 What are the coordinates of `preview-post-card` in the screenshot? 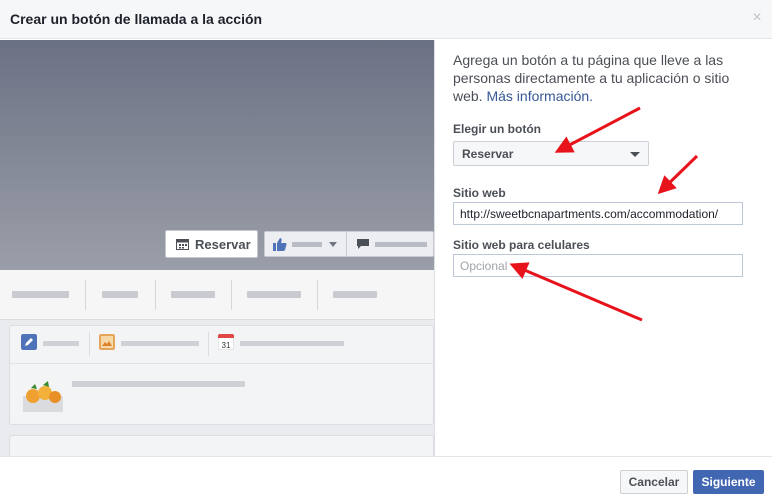 It's located at (221, 445).